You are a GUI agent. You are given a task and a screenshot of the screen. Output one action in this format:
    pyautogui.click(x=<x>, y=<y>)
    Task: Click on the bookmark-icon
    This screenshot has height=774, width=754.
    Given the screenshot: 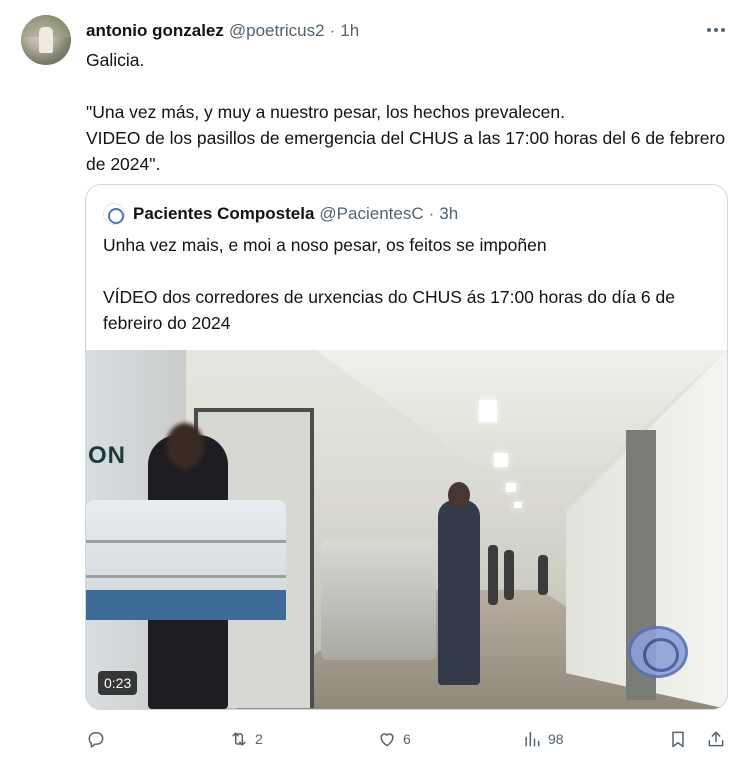 What is the action you would take?
    pyautogui.click(x=678, y=739)
    